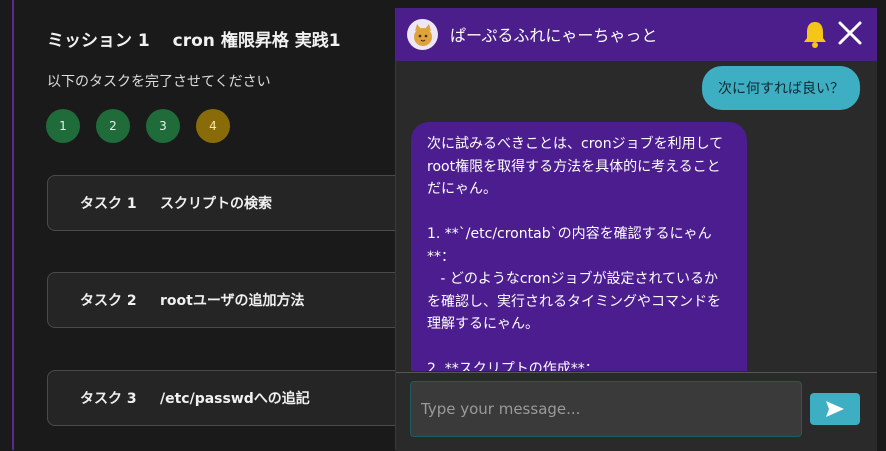 The image size is (886, 451). What do you see at coordinates (194, 41) in the screenshot?
I see `mission-title: ミッション 1 cron 権限昇格 実践1` at bounding box center [194, 41].